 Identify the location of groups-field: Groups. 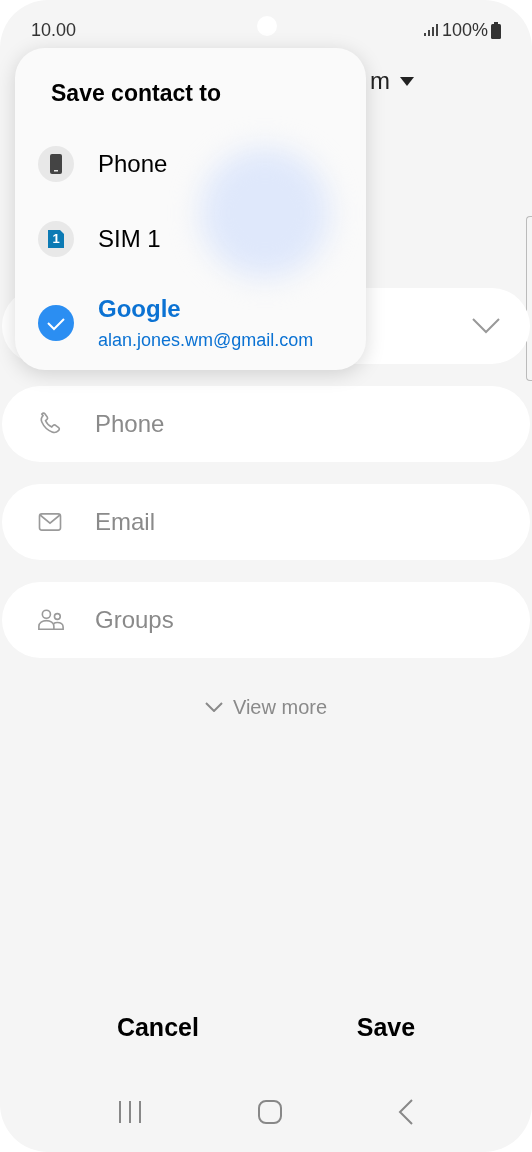
(266, 620).